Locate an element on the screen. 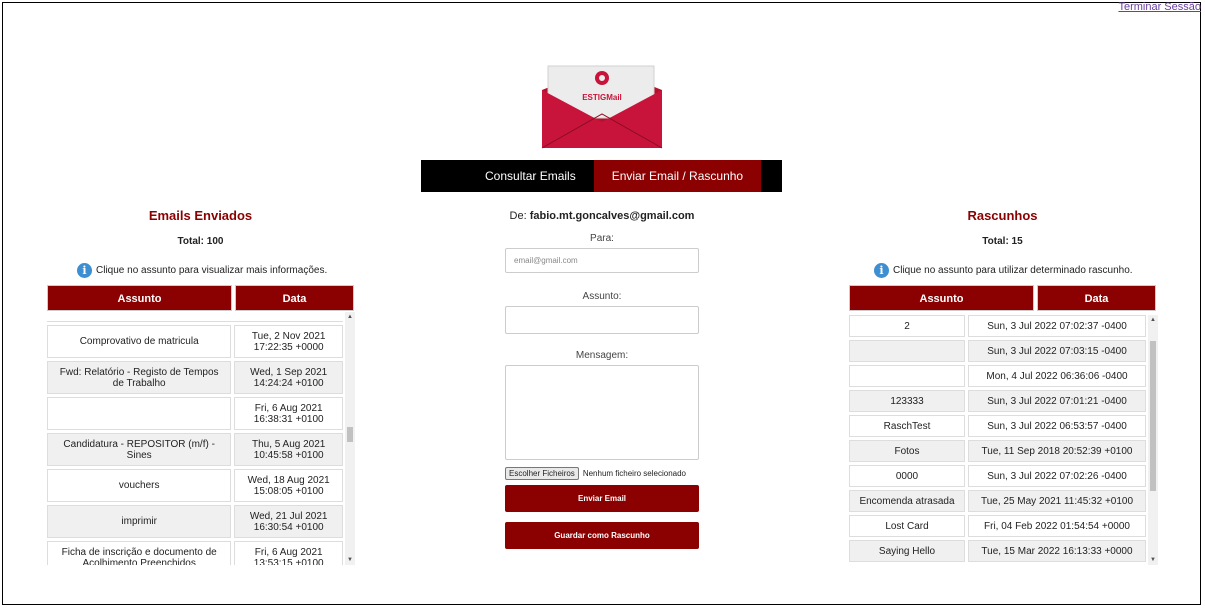 This screenshot has height=609, width=1205. sent-date-cell: Fri, 6 Aug 2021 16:38:31 +0100 is located at coordinates (288, 413).